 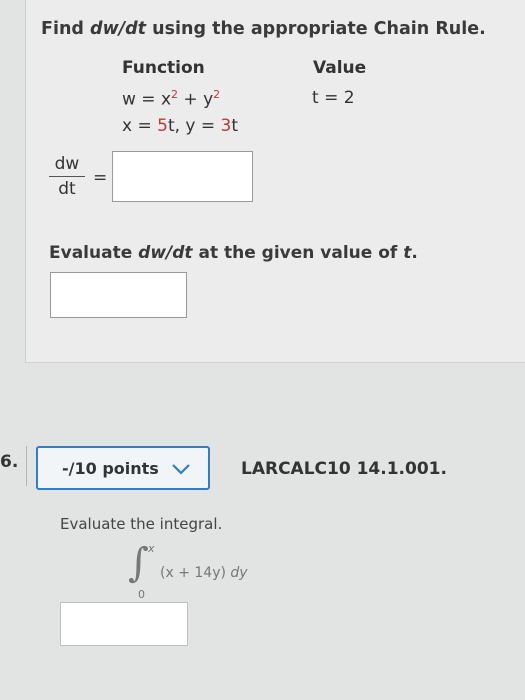 I want to click on points-dropdown: -/10 points, so click(x=123, y=468).